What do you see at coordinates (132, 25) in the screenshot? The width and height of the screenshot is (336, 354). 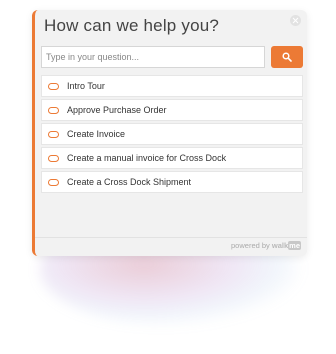 I see `widget-title: How can we help you?` at bounding box center [132, 25].